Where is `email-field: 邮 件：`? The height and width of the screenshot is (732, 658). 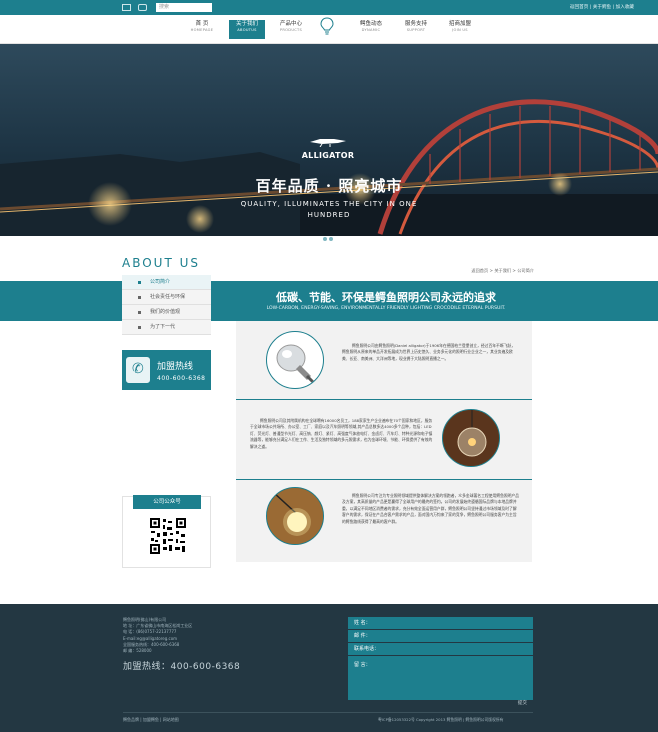
email-field: 邮 件： is located at coordinates (440, 636).